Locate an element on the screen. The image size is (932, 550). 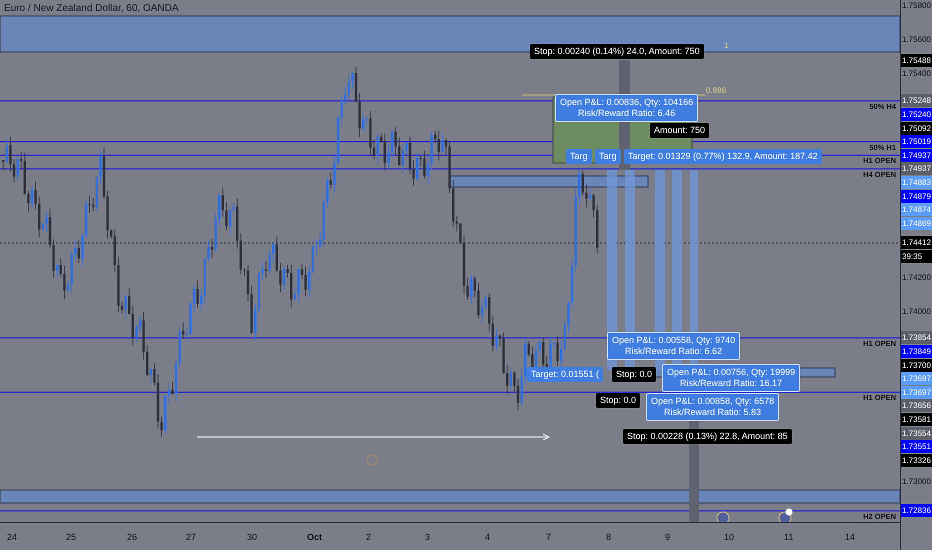
price-tag: 1.74869 is located at coordinates (916, 223).